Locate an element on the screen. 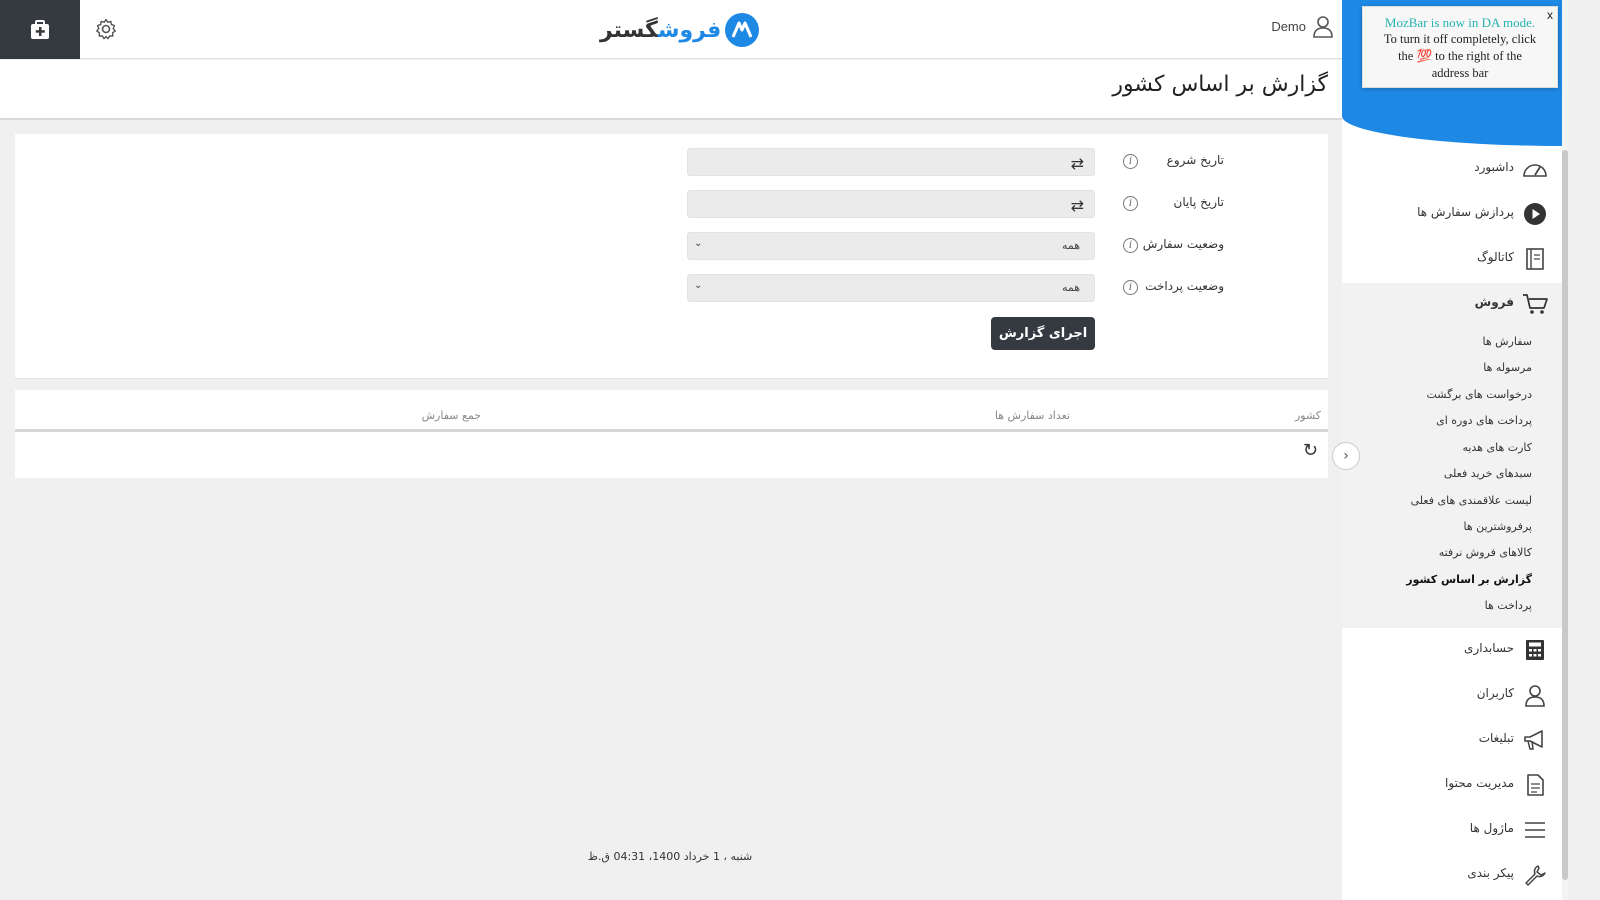 Image resolution: width=1600 pixels, height=900 pixels. gear-icon is located at coordinates (106, 29).